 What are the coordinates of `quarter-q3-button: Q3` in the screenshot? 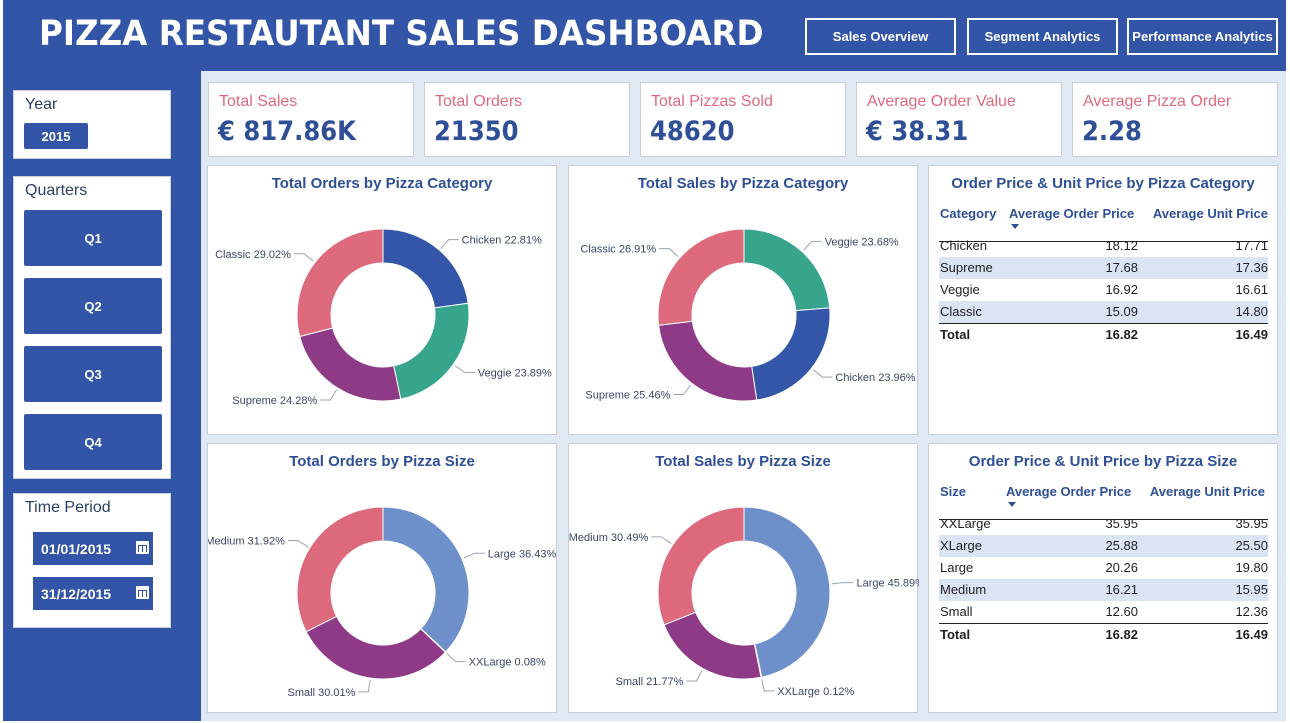 It's located at (93, 374).